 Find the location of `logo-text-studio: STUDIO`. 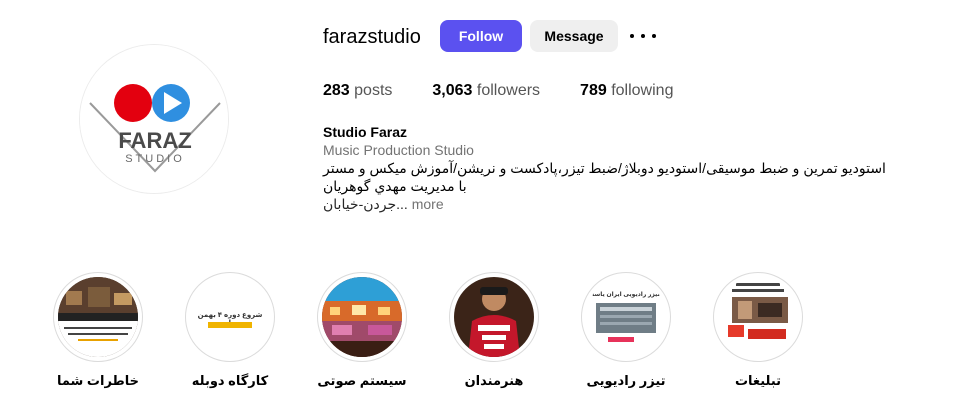

logo-text-studio: STUDIO is located at coordinates (155, 159).